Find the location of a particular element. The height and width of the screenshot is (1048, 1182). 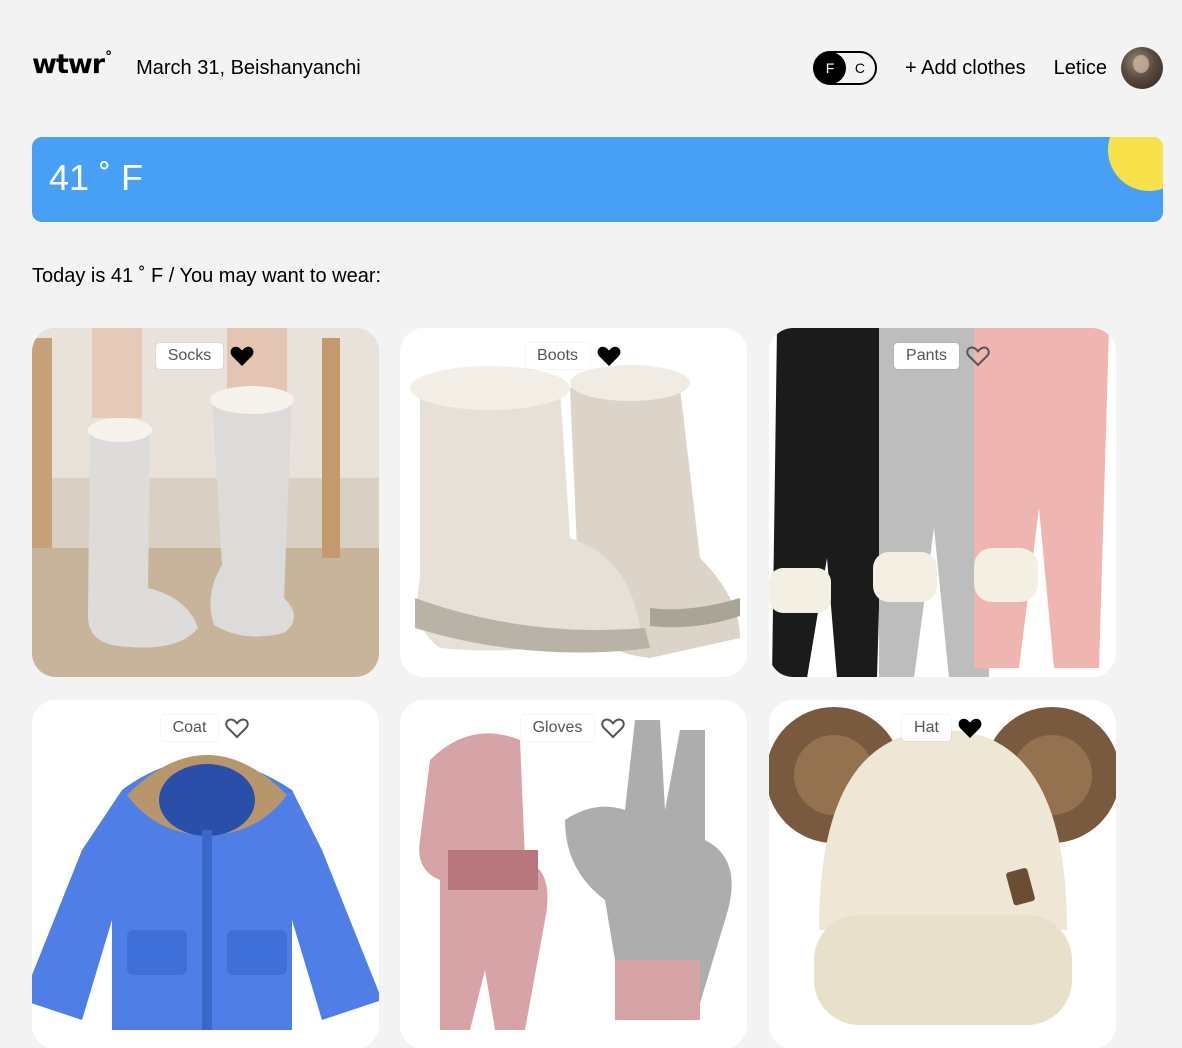

coat-image is located at coordinates (205, 874).